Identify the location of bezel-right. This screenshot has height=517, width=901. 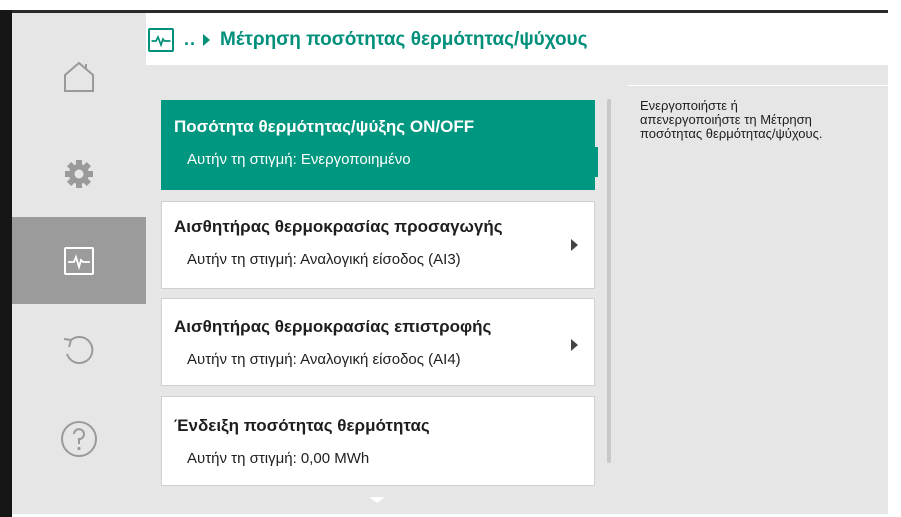
(894, 258).